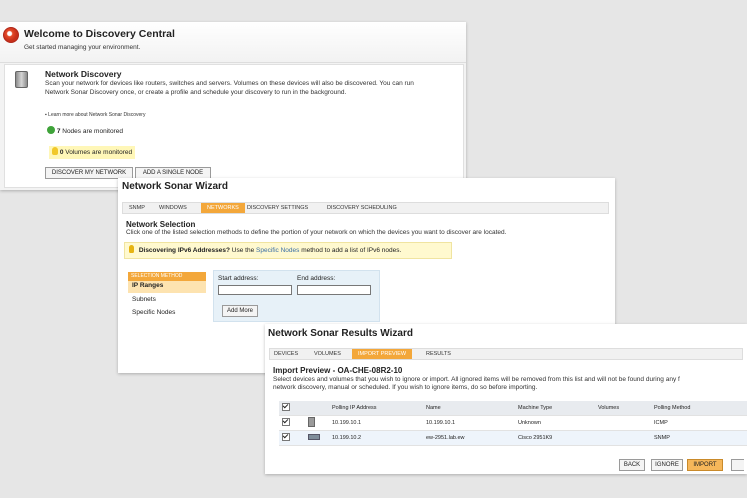  I want to click on learn-more-link: Learn more about Network Sonar Discovery, so click(96, 115).